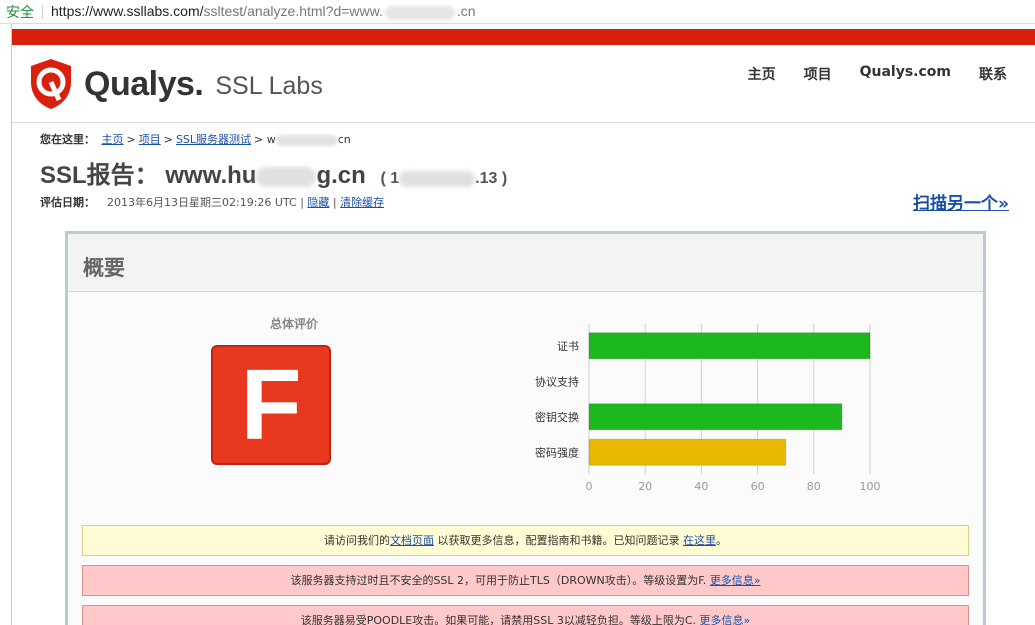  Describe the element at coordinates (113, 139) in the screenshot. I see `breadcrumb-home: 主页` at that location.